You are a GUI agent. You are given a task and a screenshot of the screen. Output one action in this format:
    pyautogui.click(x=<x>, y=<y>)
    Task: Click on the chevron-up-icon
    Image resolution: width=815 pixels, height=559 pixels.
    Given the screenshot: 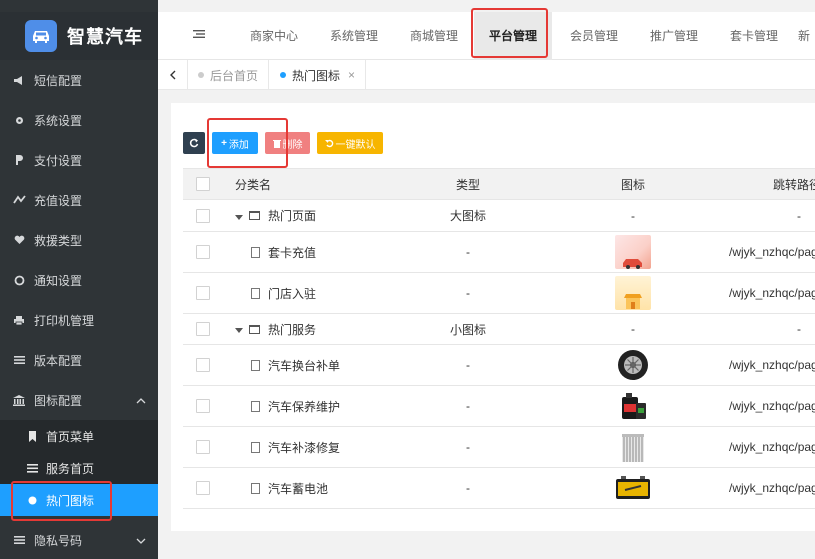 What is the action you would take?
    pyautogui.click(x=141, y=400)
    